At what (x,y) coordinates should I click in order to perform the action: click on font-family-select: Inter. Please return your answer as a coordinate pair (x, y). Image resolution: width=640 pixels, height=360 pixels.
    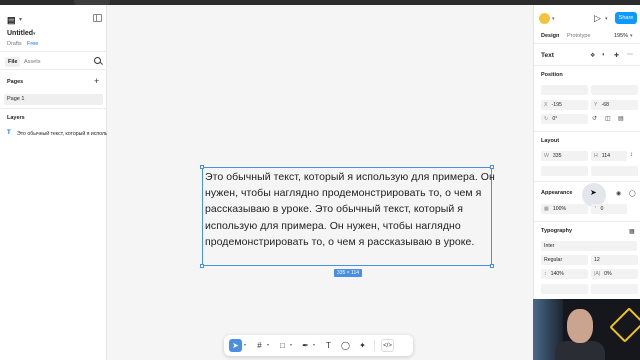
    Looking at the image, I should click on (589, 246).